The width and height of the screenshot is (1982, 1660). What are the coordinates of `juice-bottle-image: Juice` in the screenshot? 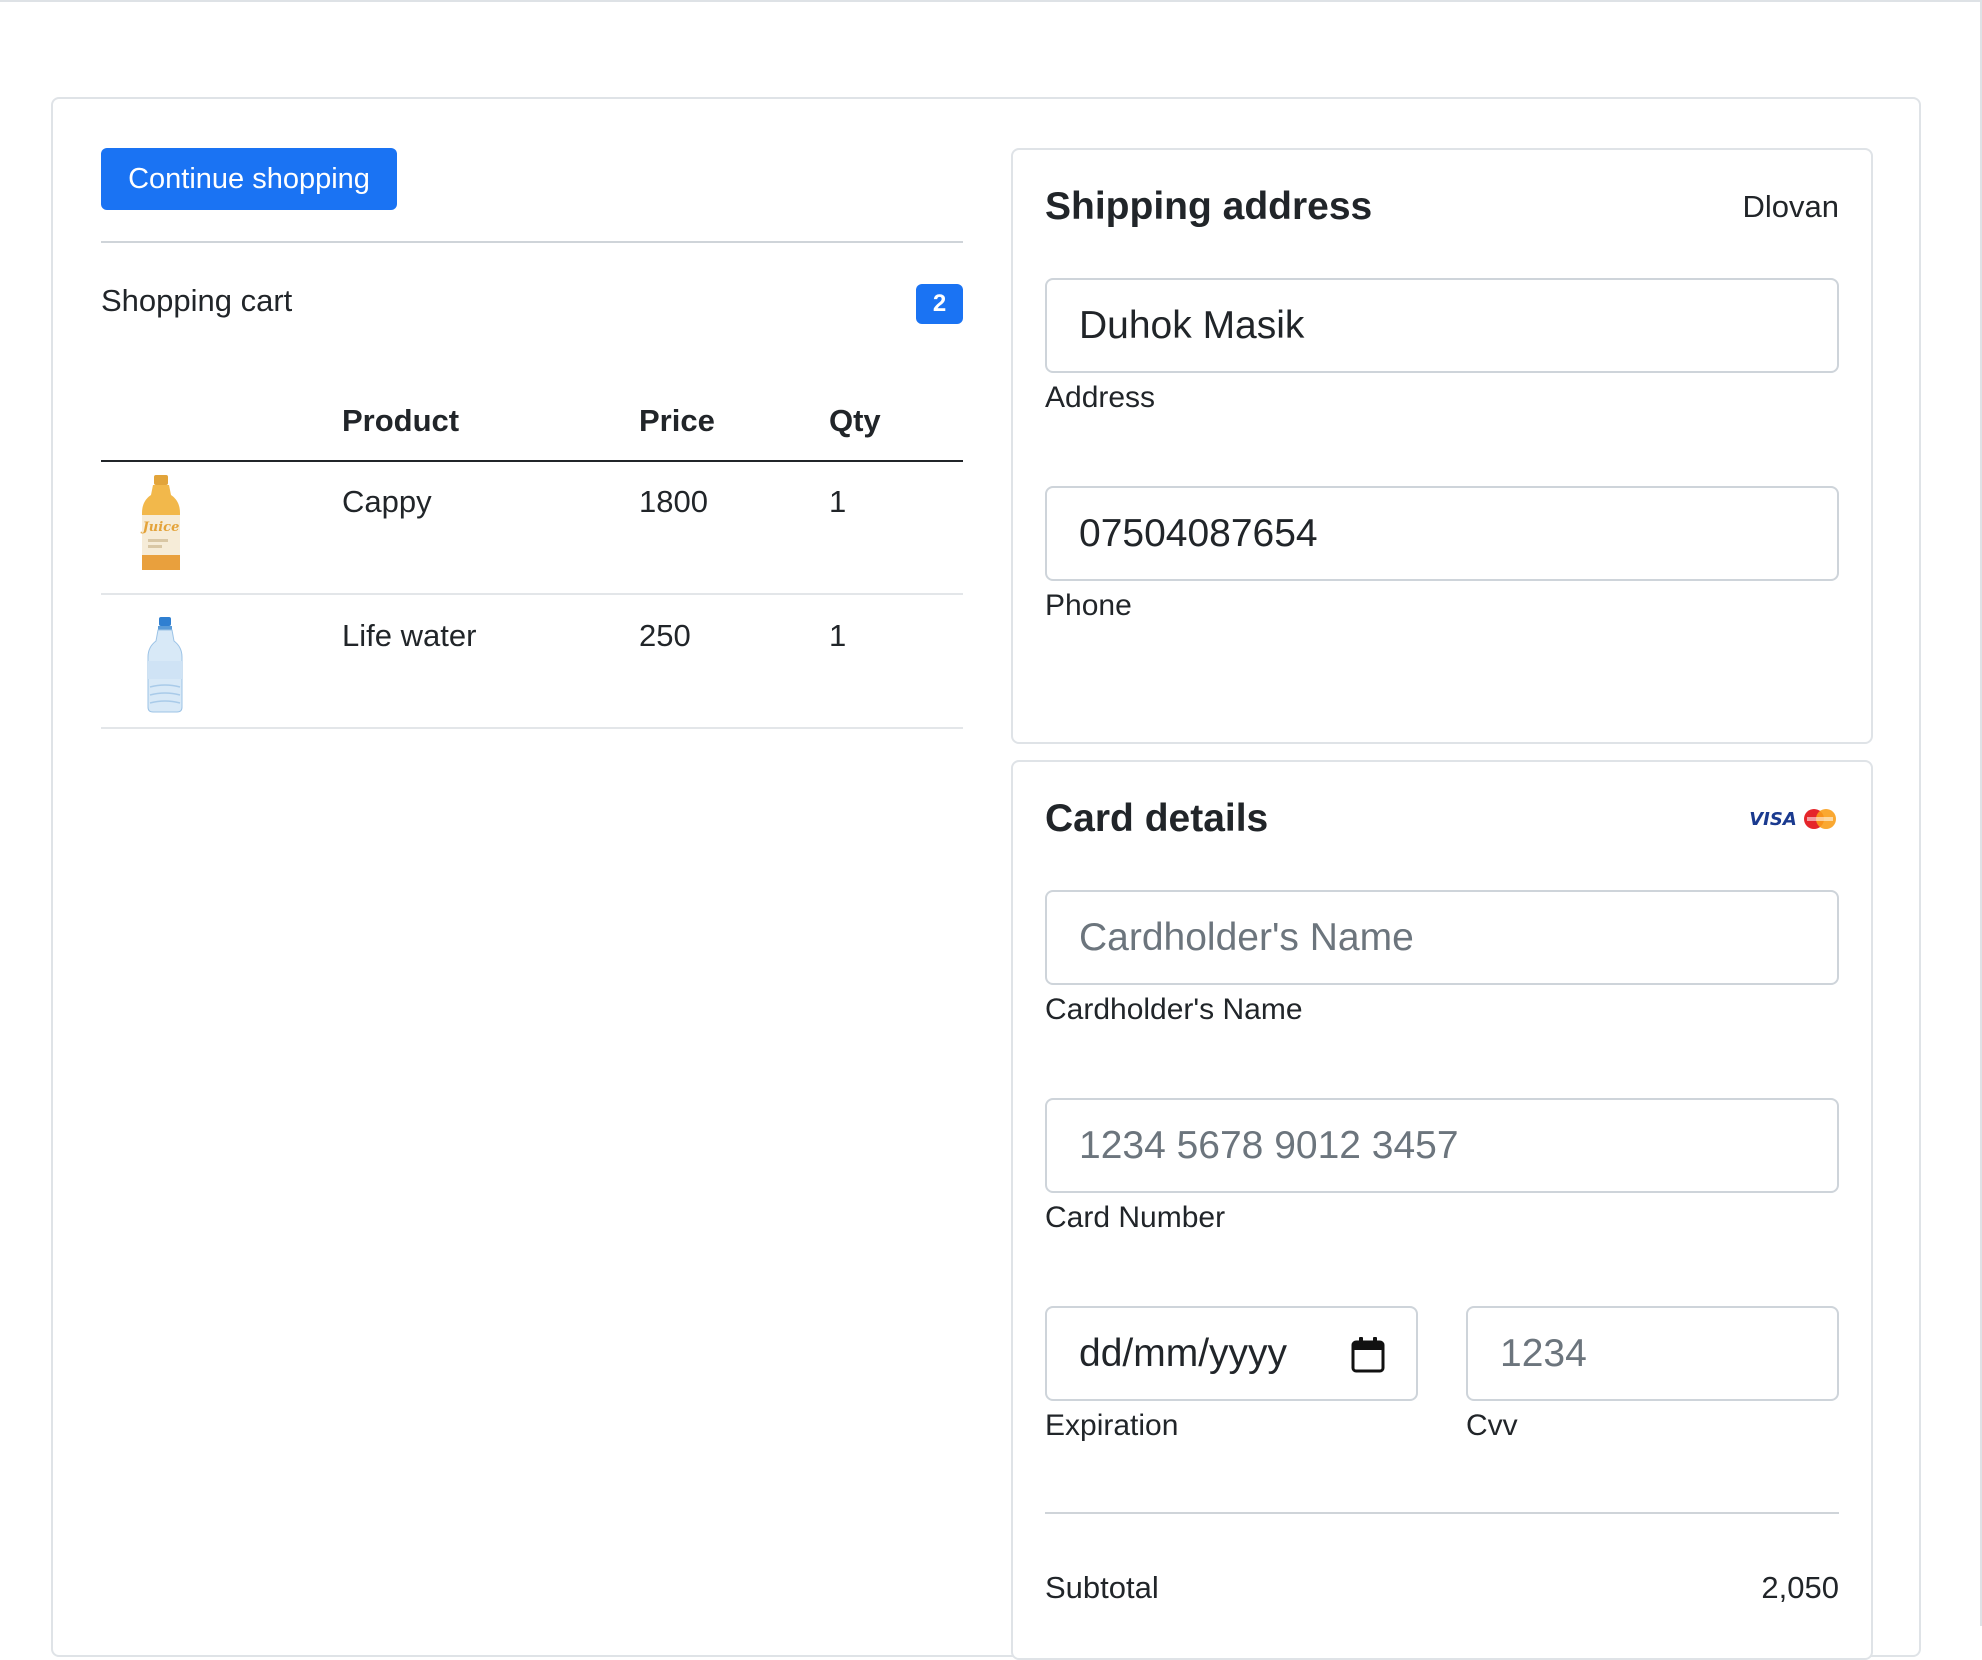 It's located at (160, 522).